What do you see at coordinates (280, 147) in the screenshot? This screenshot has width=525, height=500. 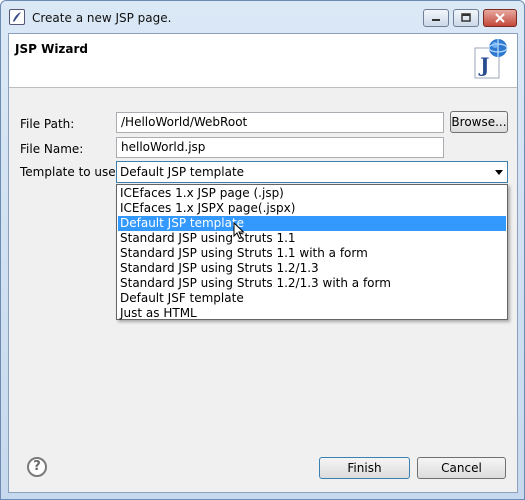 I see `file-name-input: helloWorld.jsp` at bounding box center [280, 147].